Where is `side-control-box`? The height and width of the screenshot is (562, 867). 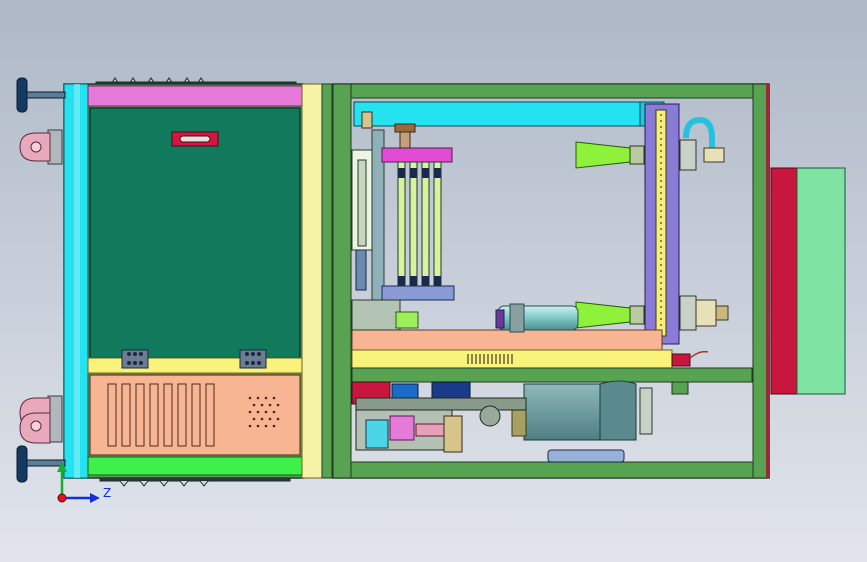
side-control-box is located at coordinates (808, 281).